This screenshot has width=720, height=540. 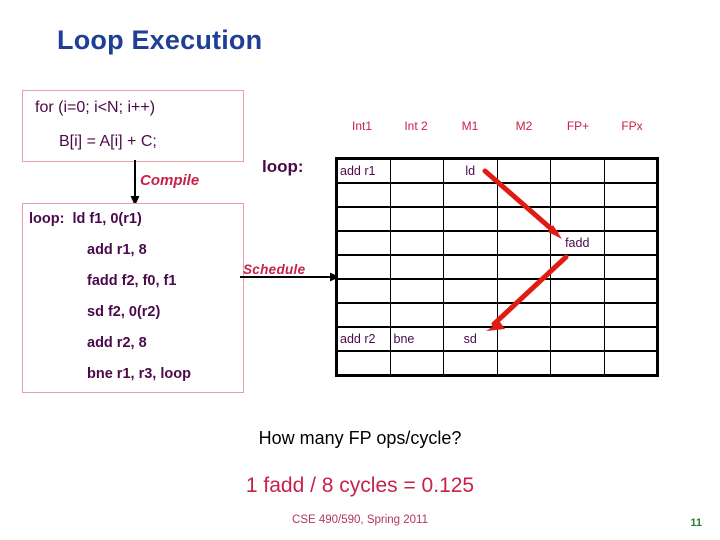 What do you see at coordinates (578, 126) in the screenshot?
I see `unit-header-fpadd: FP+` at bounding box center [578, 126].